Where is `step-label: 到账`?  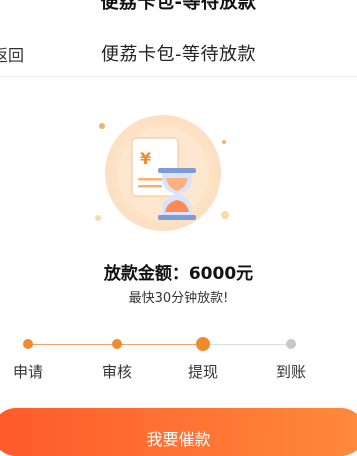
step-label: 到账 is located at coordinates (290, 372).